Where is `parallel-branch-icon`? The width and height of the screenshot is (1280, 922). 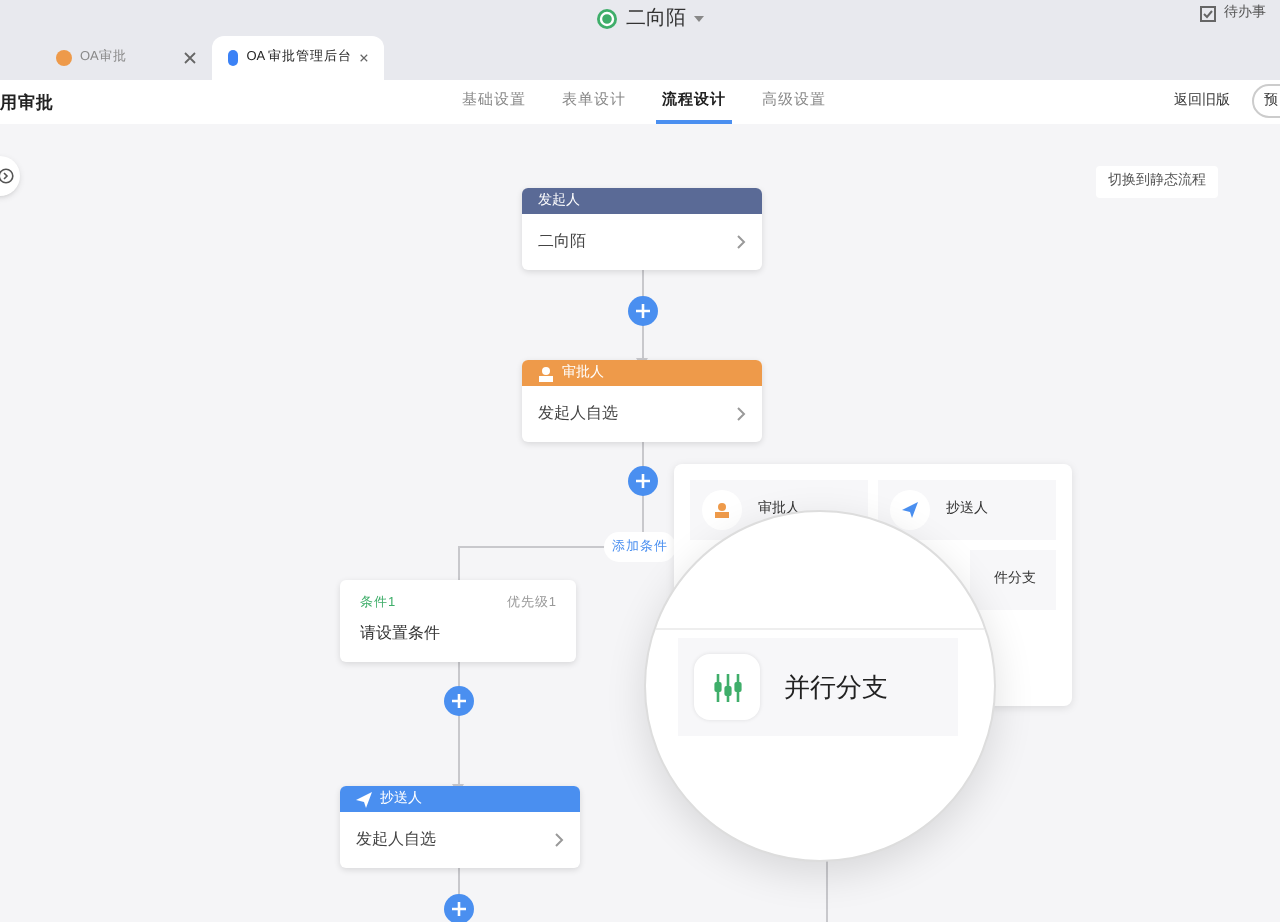 parallel-branch-icon is located at coordinates (727, 687).